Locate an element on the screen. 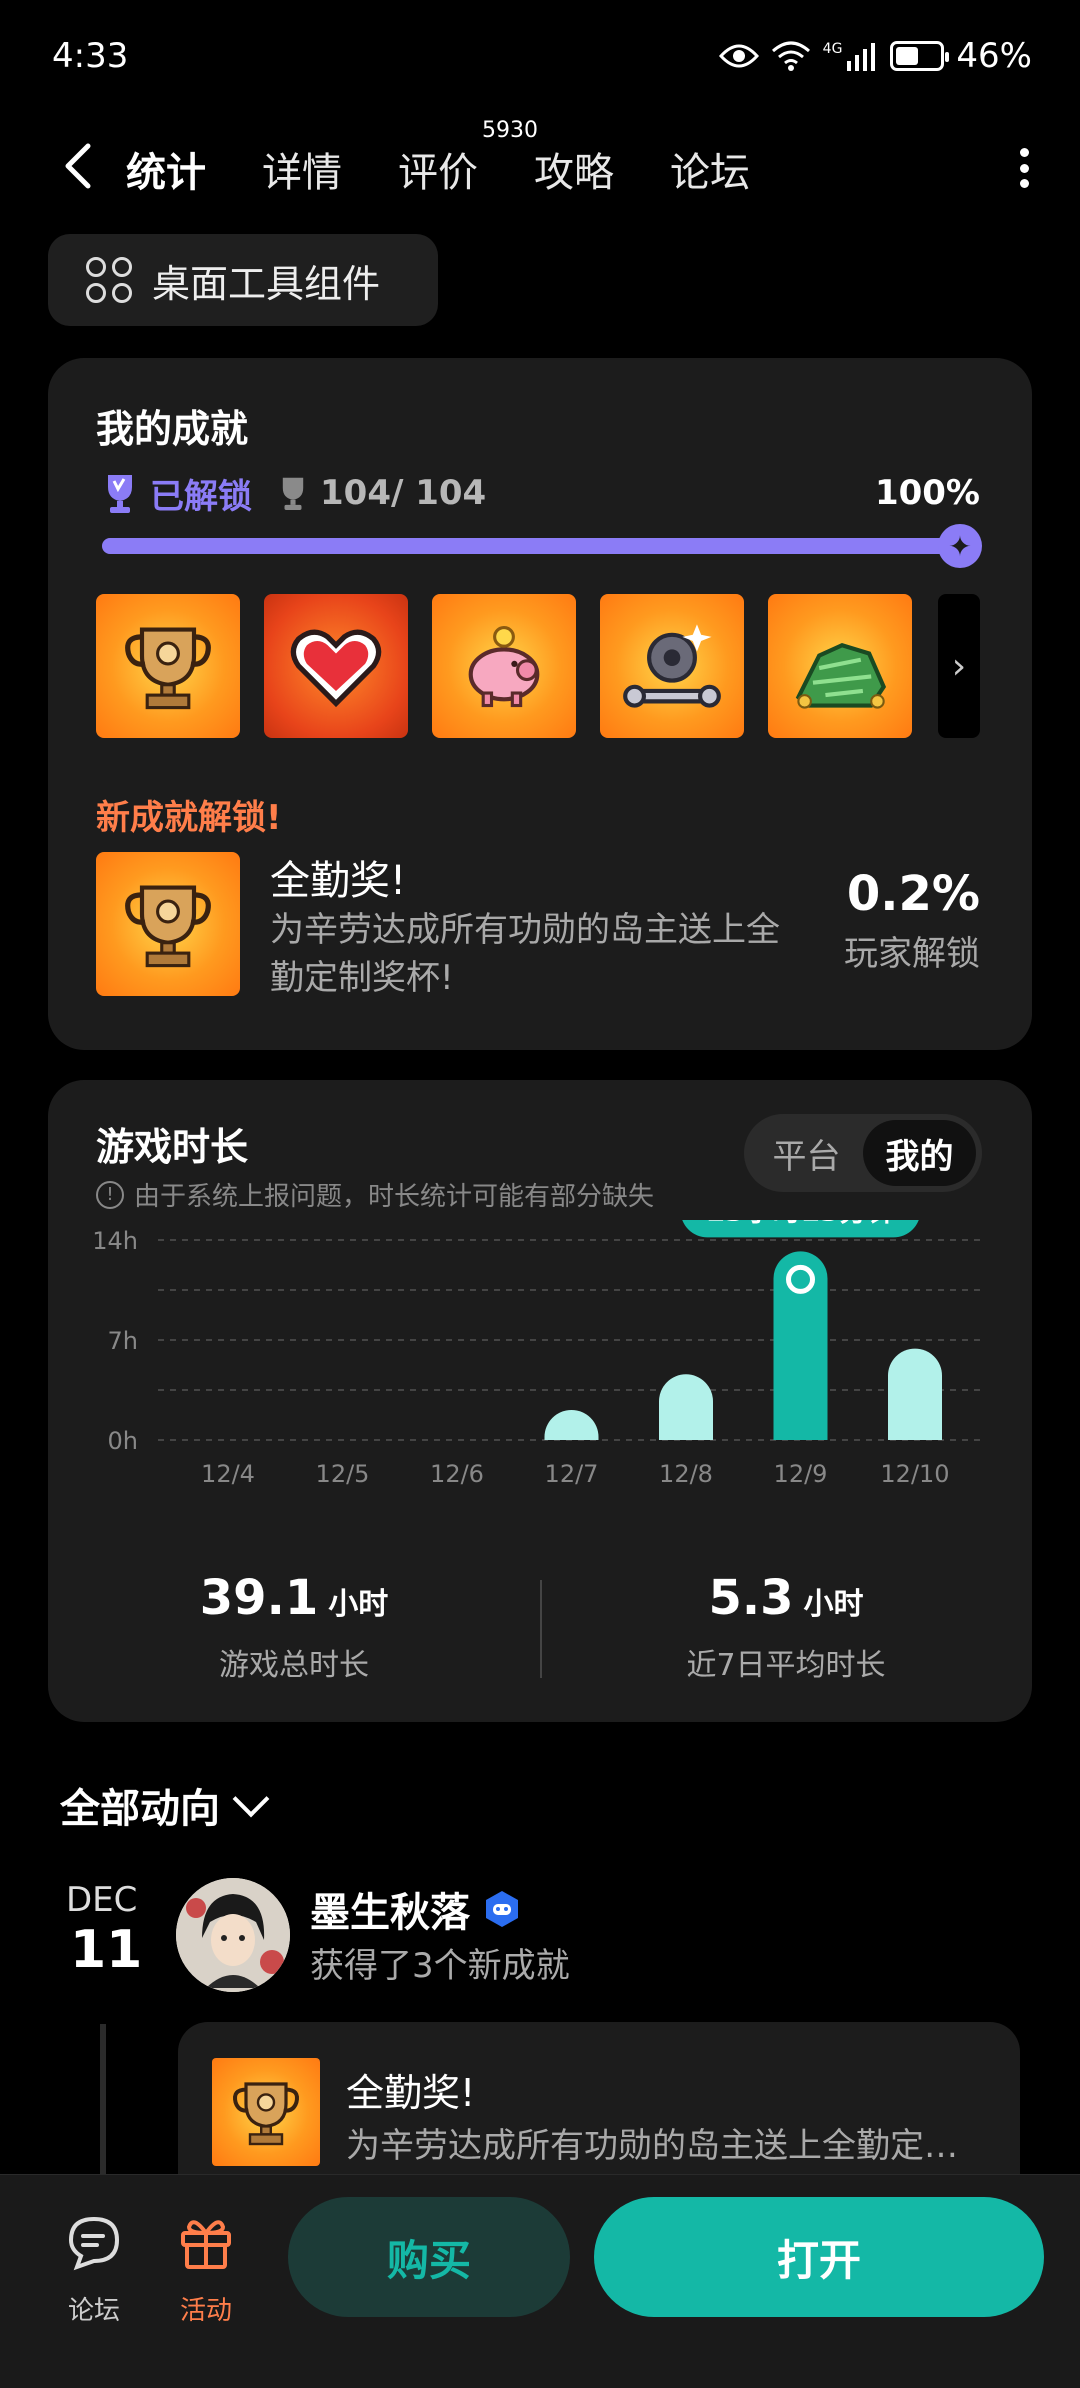 This screenshot has height=2388, width=1080. network-label: 4G is located at coordinates (832, 49).